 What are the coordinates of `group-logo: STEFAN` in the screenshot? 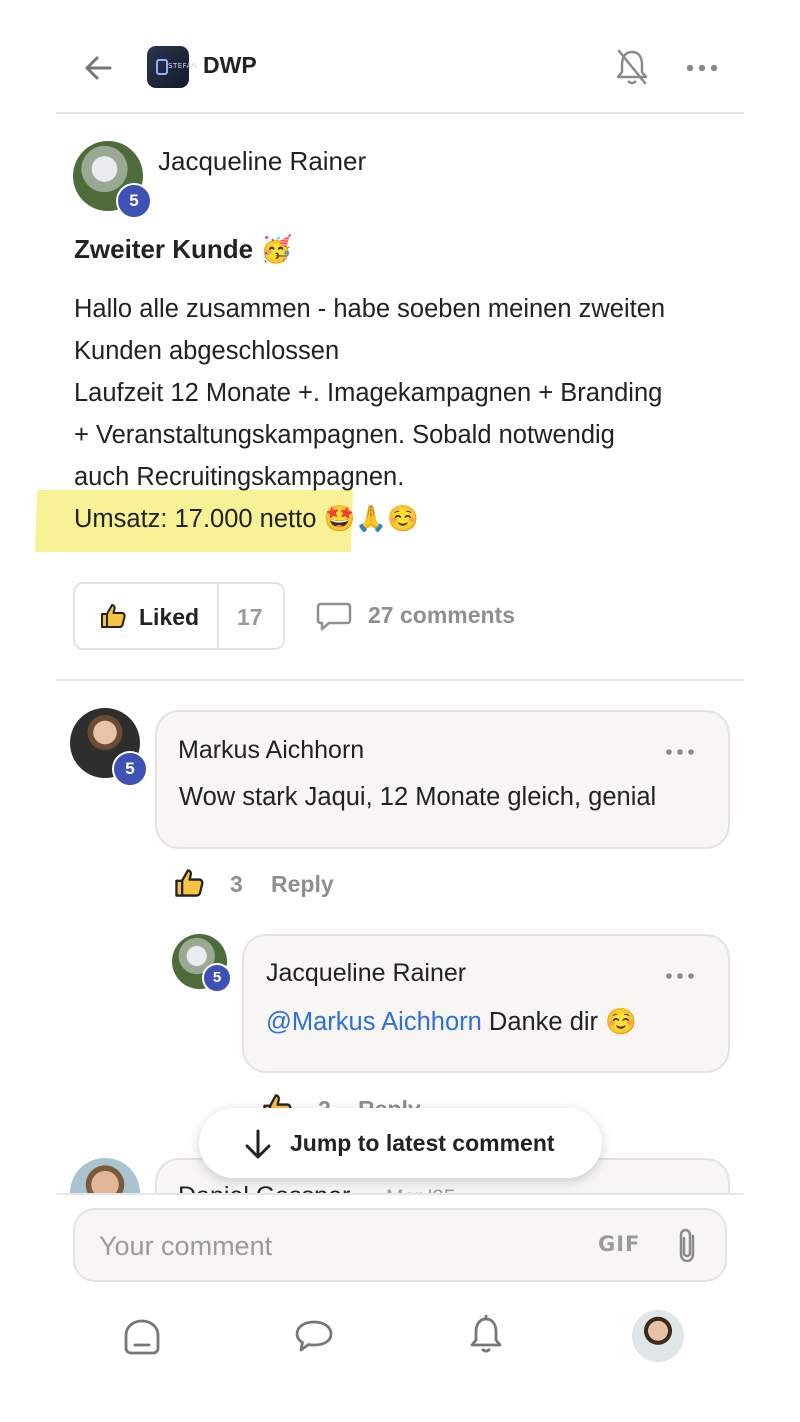 It's located at (172, 67).